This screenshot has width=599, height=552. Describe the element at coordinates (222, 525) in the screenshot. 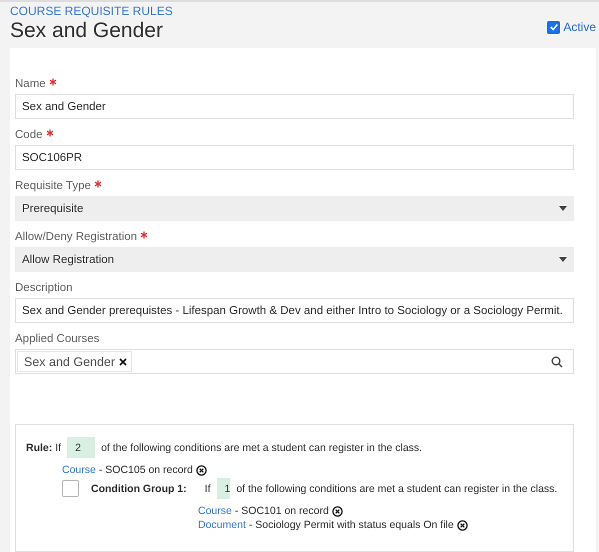

I see `condition-type-link: Document` at that location.